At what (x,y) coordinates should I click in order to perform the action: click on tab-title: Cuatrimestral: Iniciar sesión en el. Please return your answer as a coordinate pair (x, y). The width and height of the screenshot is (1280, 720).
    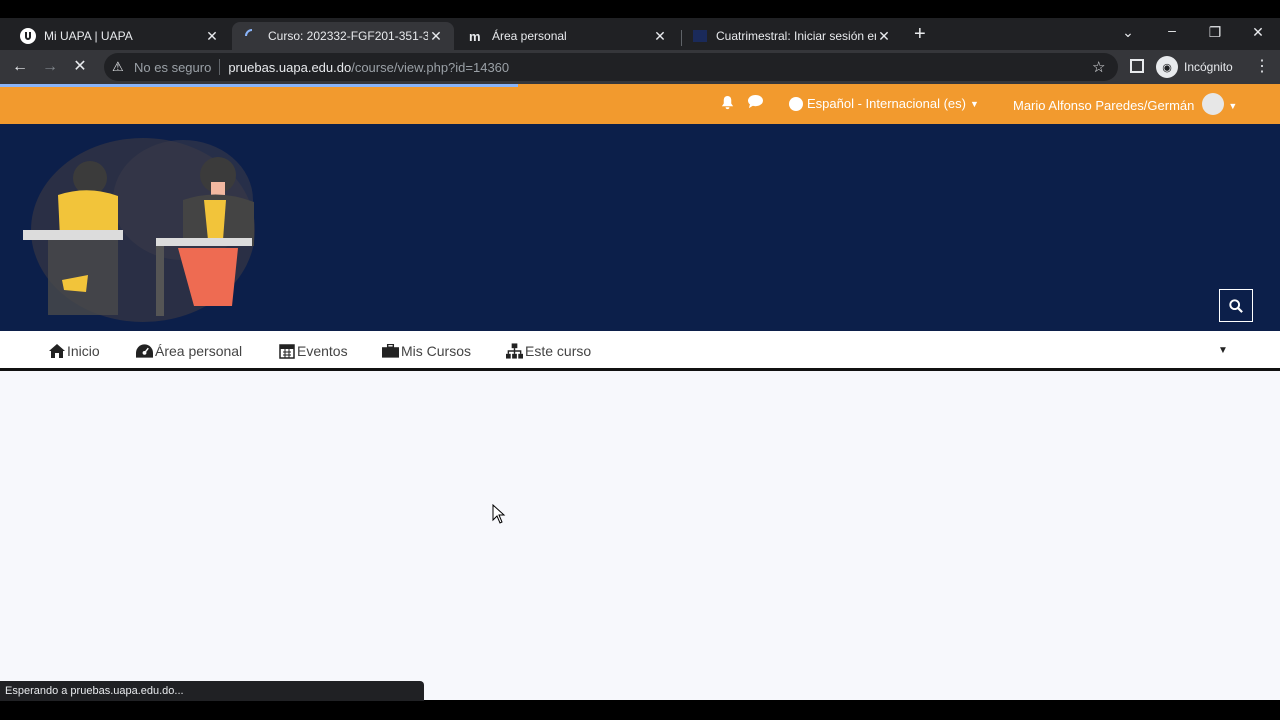
    Looking at the image, I should click on (796, 36).